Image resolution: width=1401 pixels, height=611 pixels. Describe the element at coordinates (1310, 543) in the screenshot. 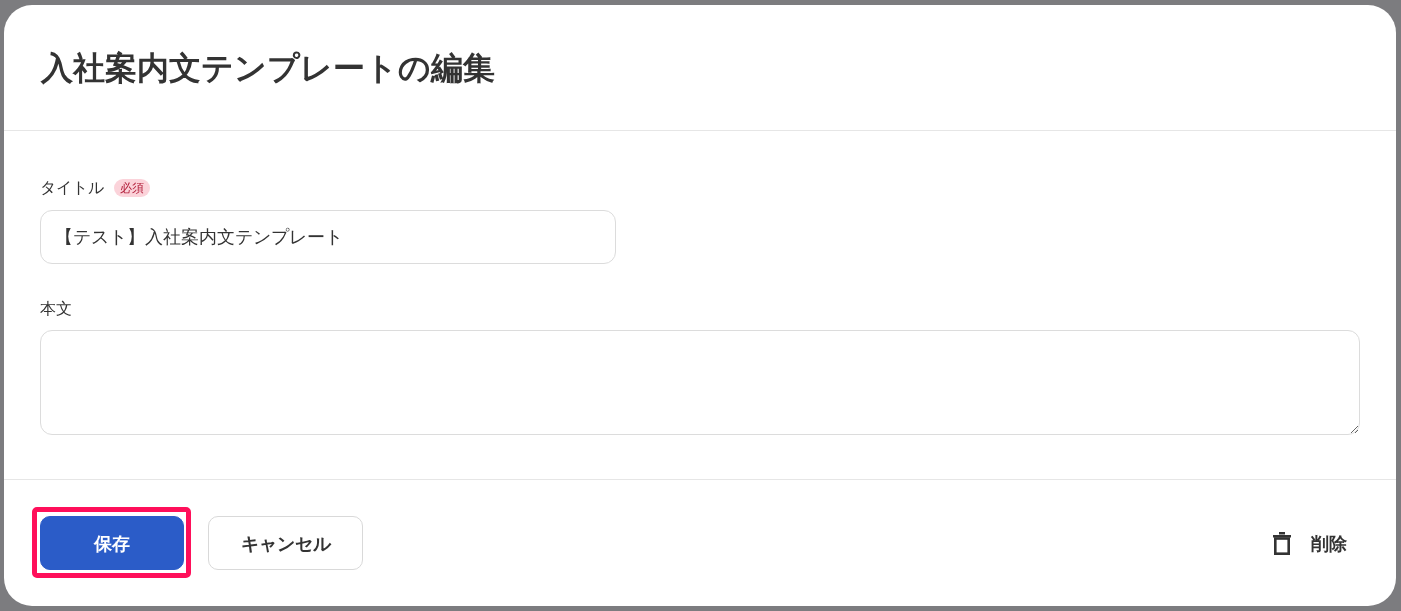

I see `delete-button: 削除` at that location.